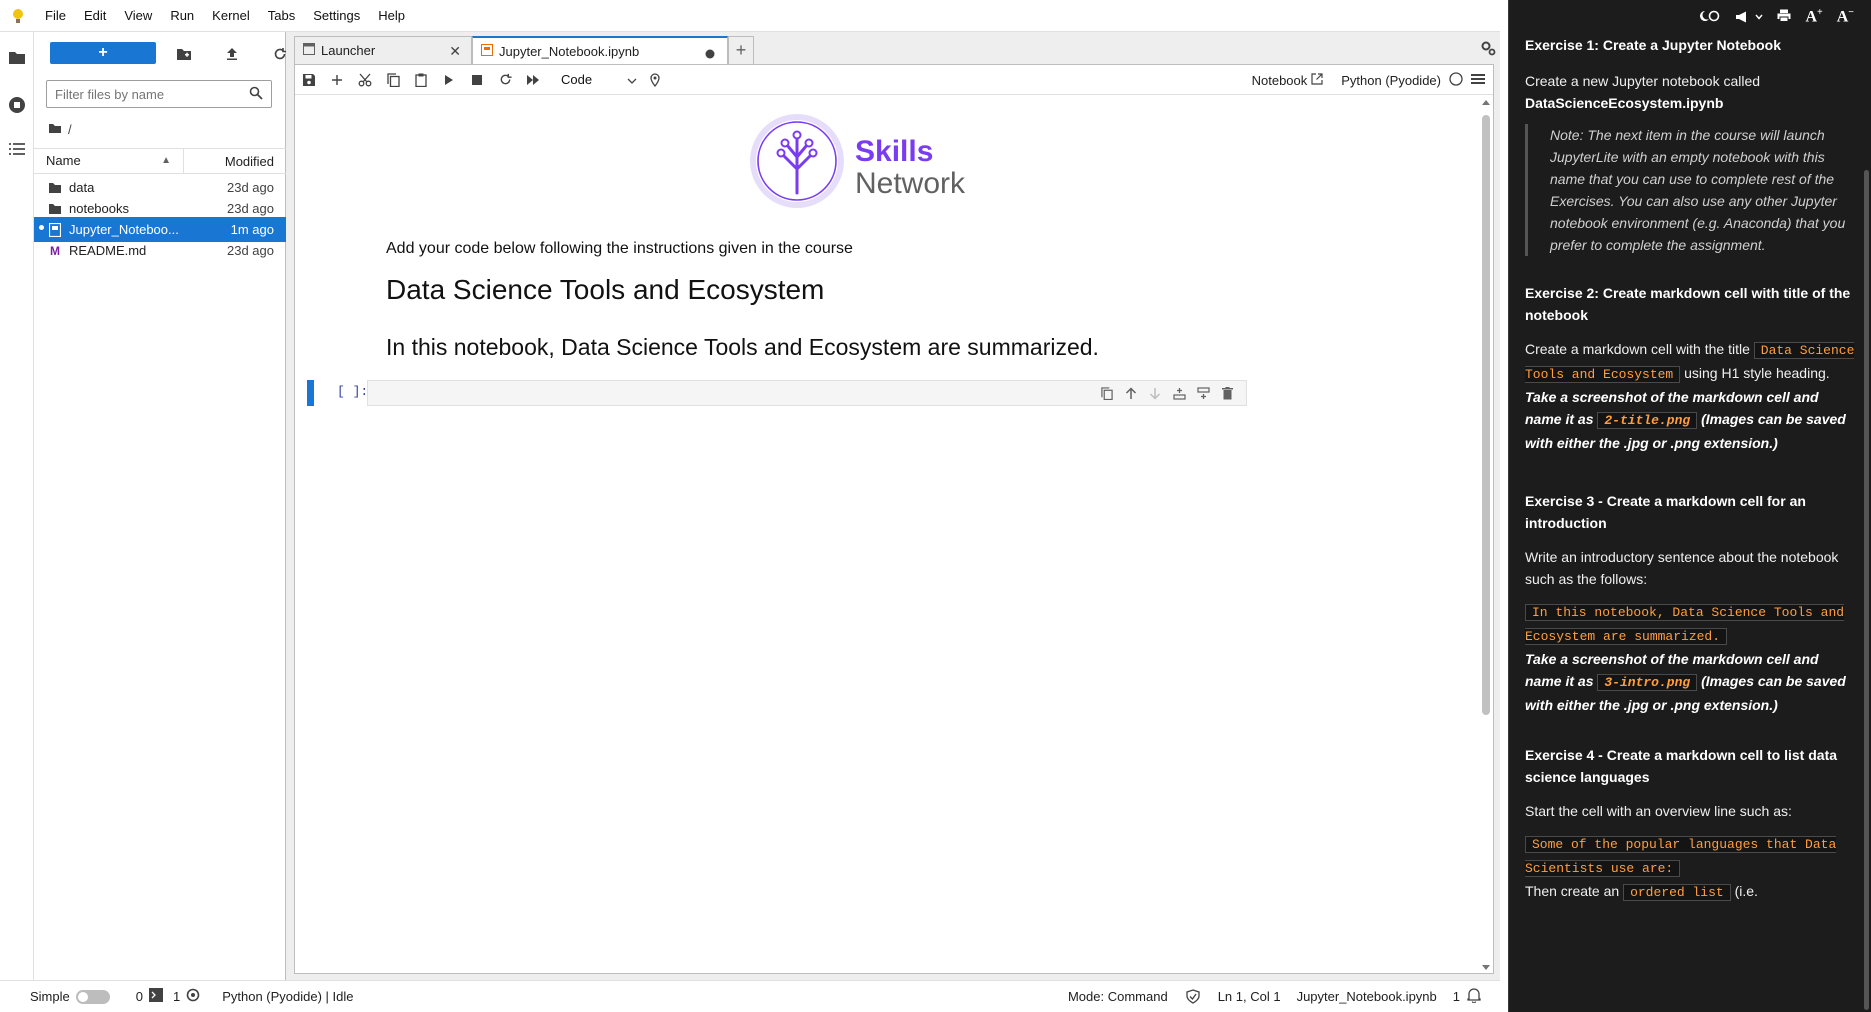  Describe the element at coordinates (109, 161) in the screenshot. I see `name-column-header: Name ▲` at that location.